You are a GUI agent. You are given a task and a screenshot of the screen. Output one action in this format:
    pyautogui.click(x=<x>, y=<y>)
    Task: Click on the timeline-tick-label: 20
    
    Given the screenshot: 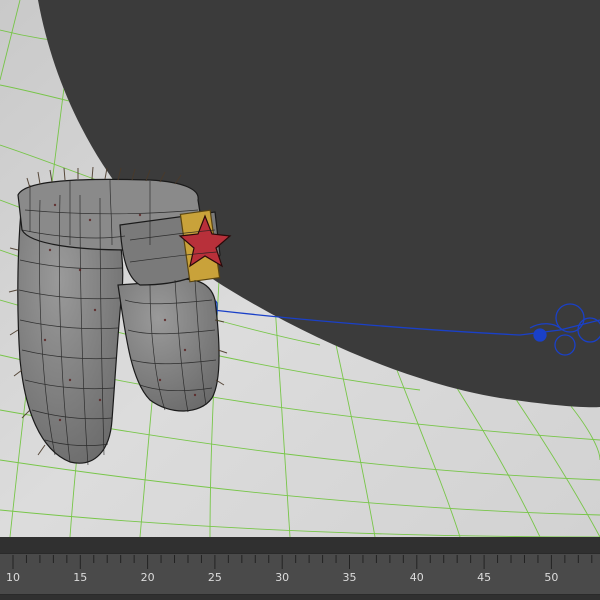 What is the action you would take?
    pyautogui.click(x=147, y=577)
    